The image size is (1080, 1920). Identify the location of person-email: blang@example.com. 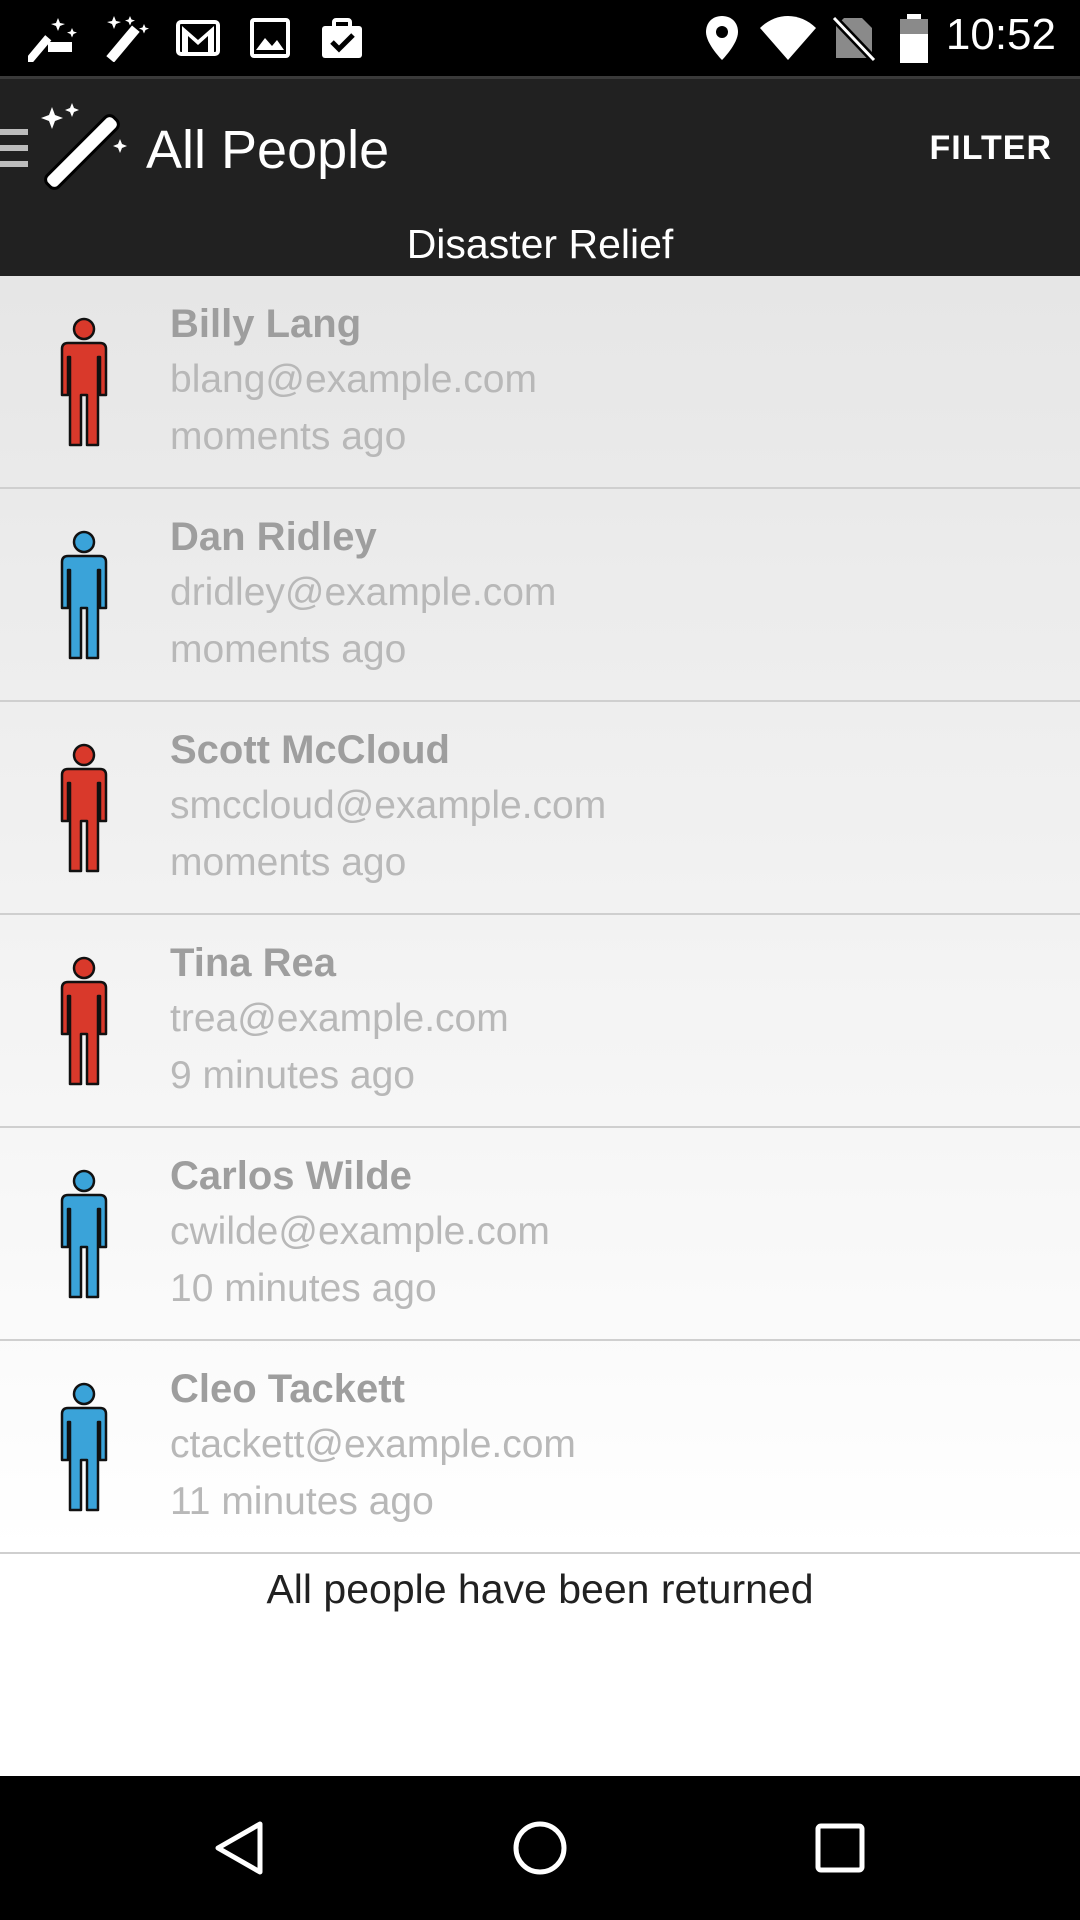
(353, 379).